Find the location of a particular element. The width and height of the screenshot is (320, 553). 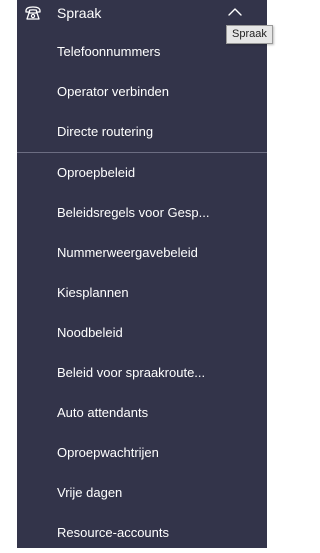

nav-item-operator-verbinden: Operator verbinden is located at coordinates (142, 92).